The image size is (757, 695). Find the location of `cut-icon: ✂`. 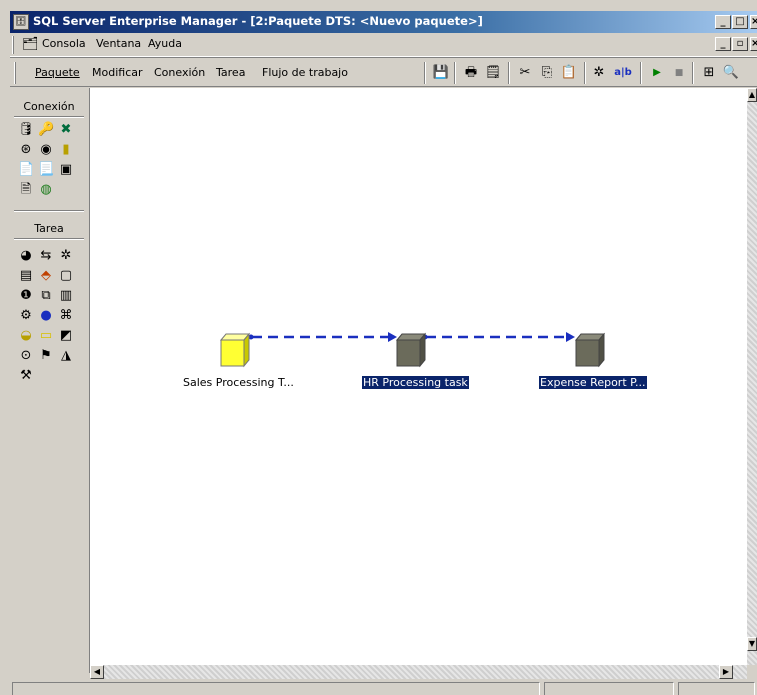

cut-icon: ✂ is located at coordinates (525, 73).